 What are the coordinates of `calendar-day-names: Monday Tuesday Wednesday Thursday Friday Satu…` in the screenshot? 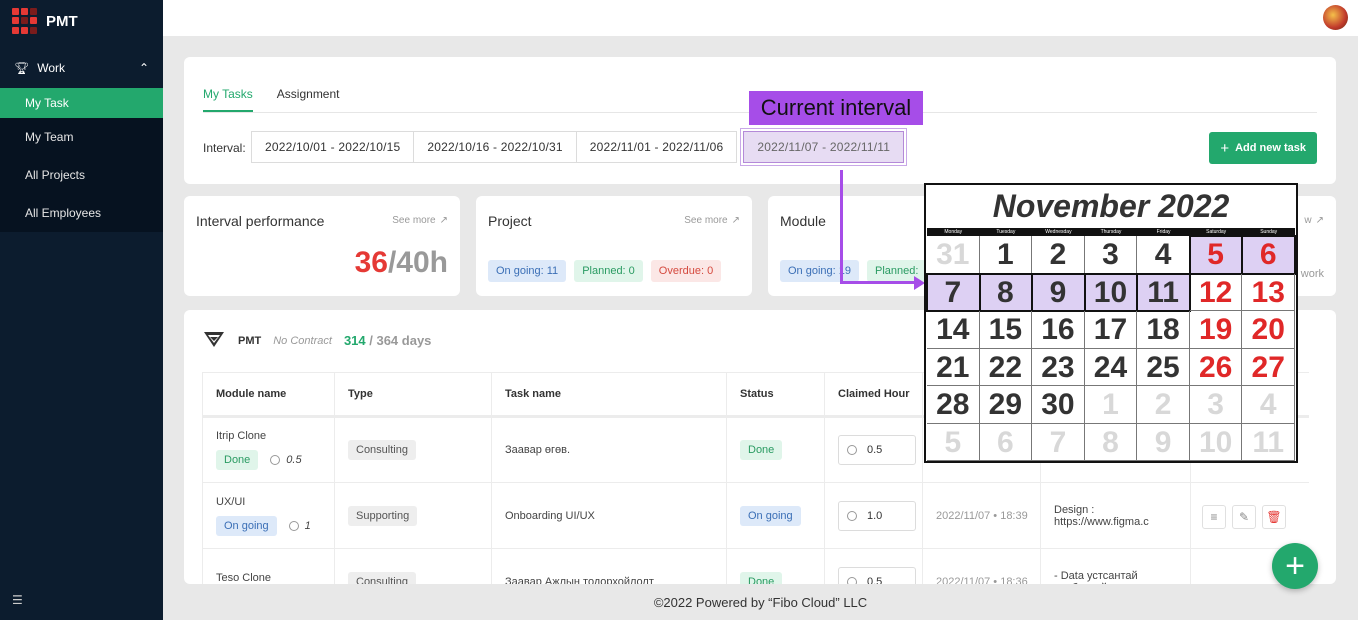 It's located at (1111, 232).